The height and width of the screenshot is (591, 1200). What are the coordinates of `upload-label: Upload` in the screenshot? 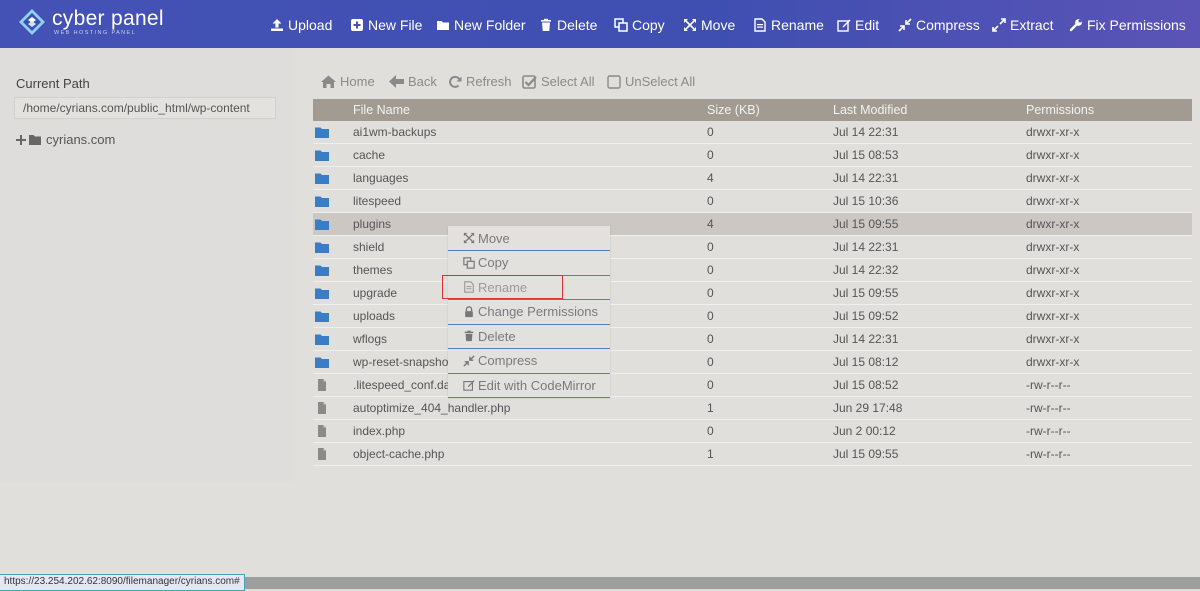 It's located at (310, 25).